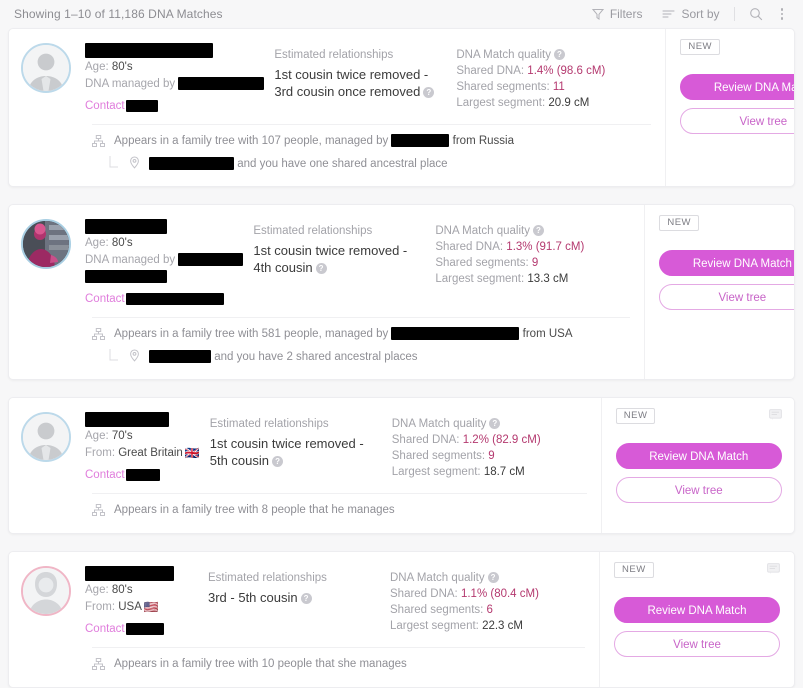 The image size is (803, 688). Describe the element at coordinates (491, 456) in the screenshot. I see `shared-segments-value: 9` at that location.